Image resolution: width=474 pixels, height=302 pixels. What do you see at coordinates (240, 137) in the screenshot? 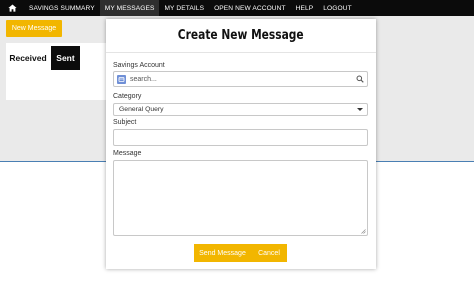
I see `subject-input` at bounding box center [240, 137].